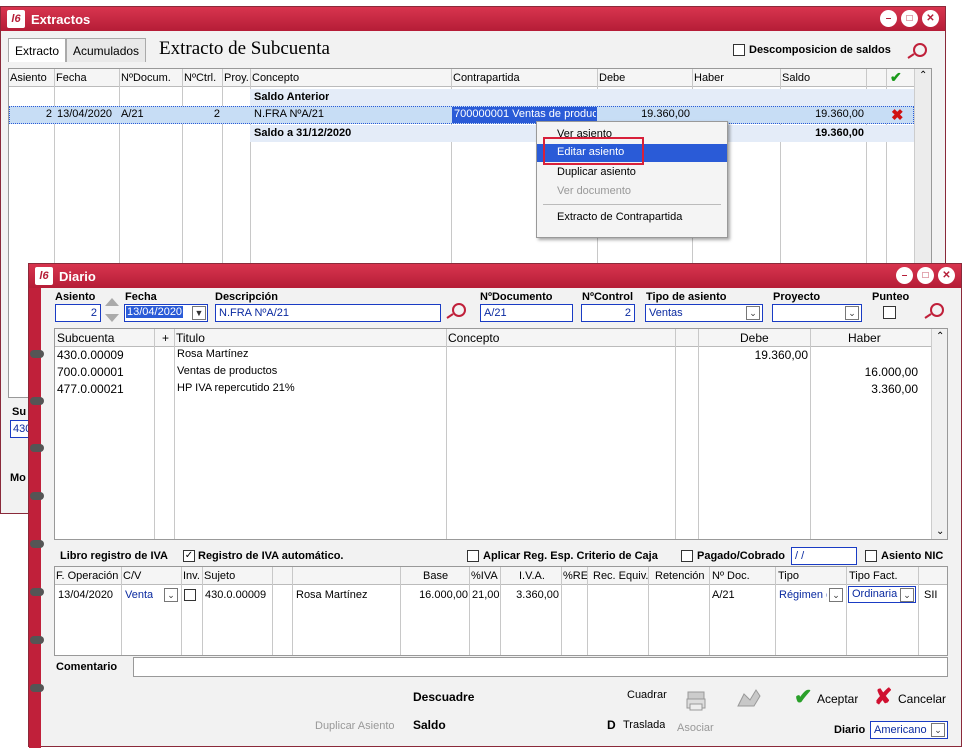 The image size is (964, 749). What do you see at coordinates (355, 726) in the screenshot?
I see `duplicar-asiento-button: Duplicar Asiento` at bounding box center [355, 726].